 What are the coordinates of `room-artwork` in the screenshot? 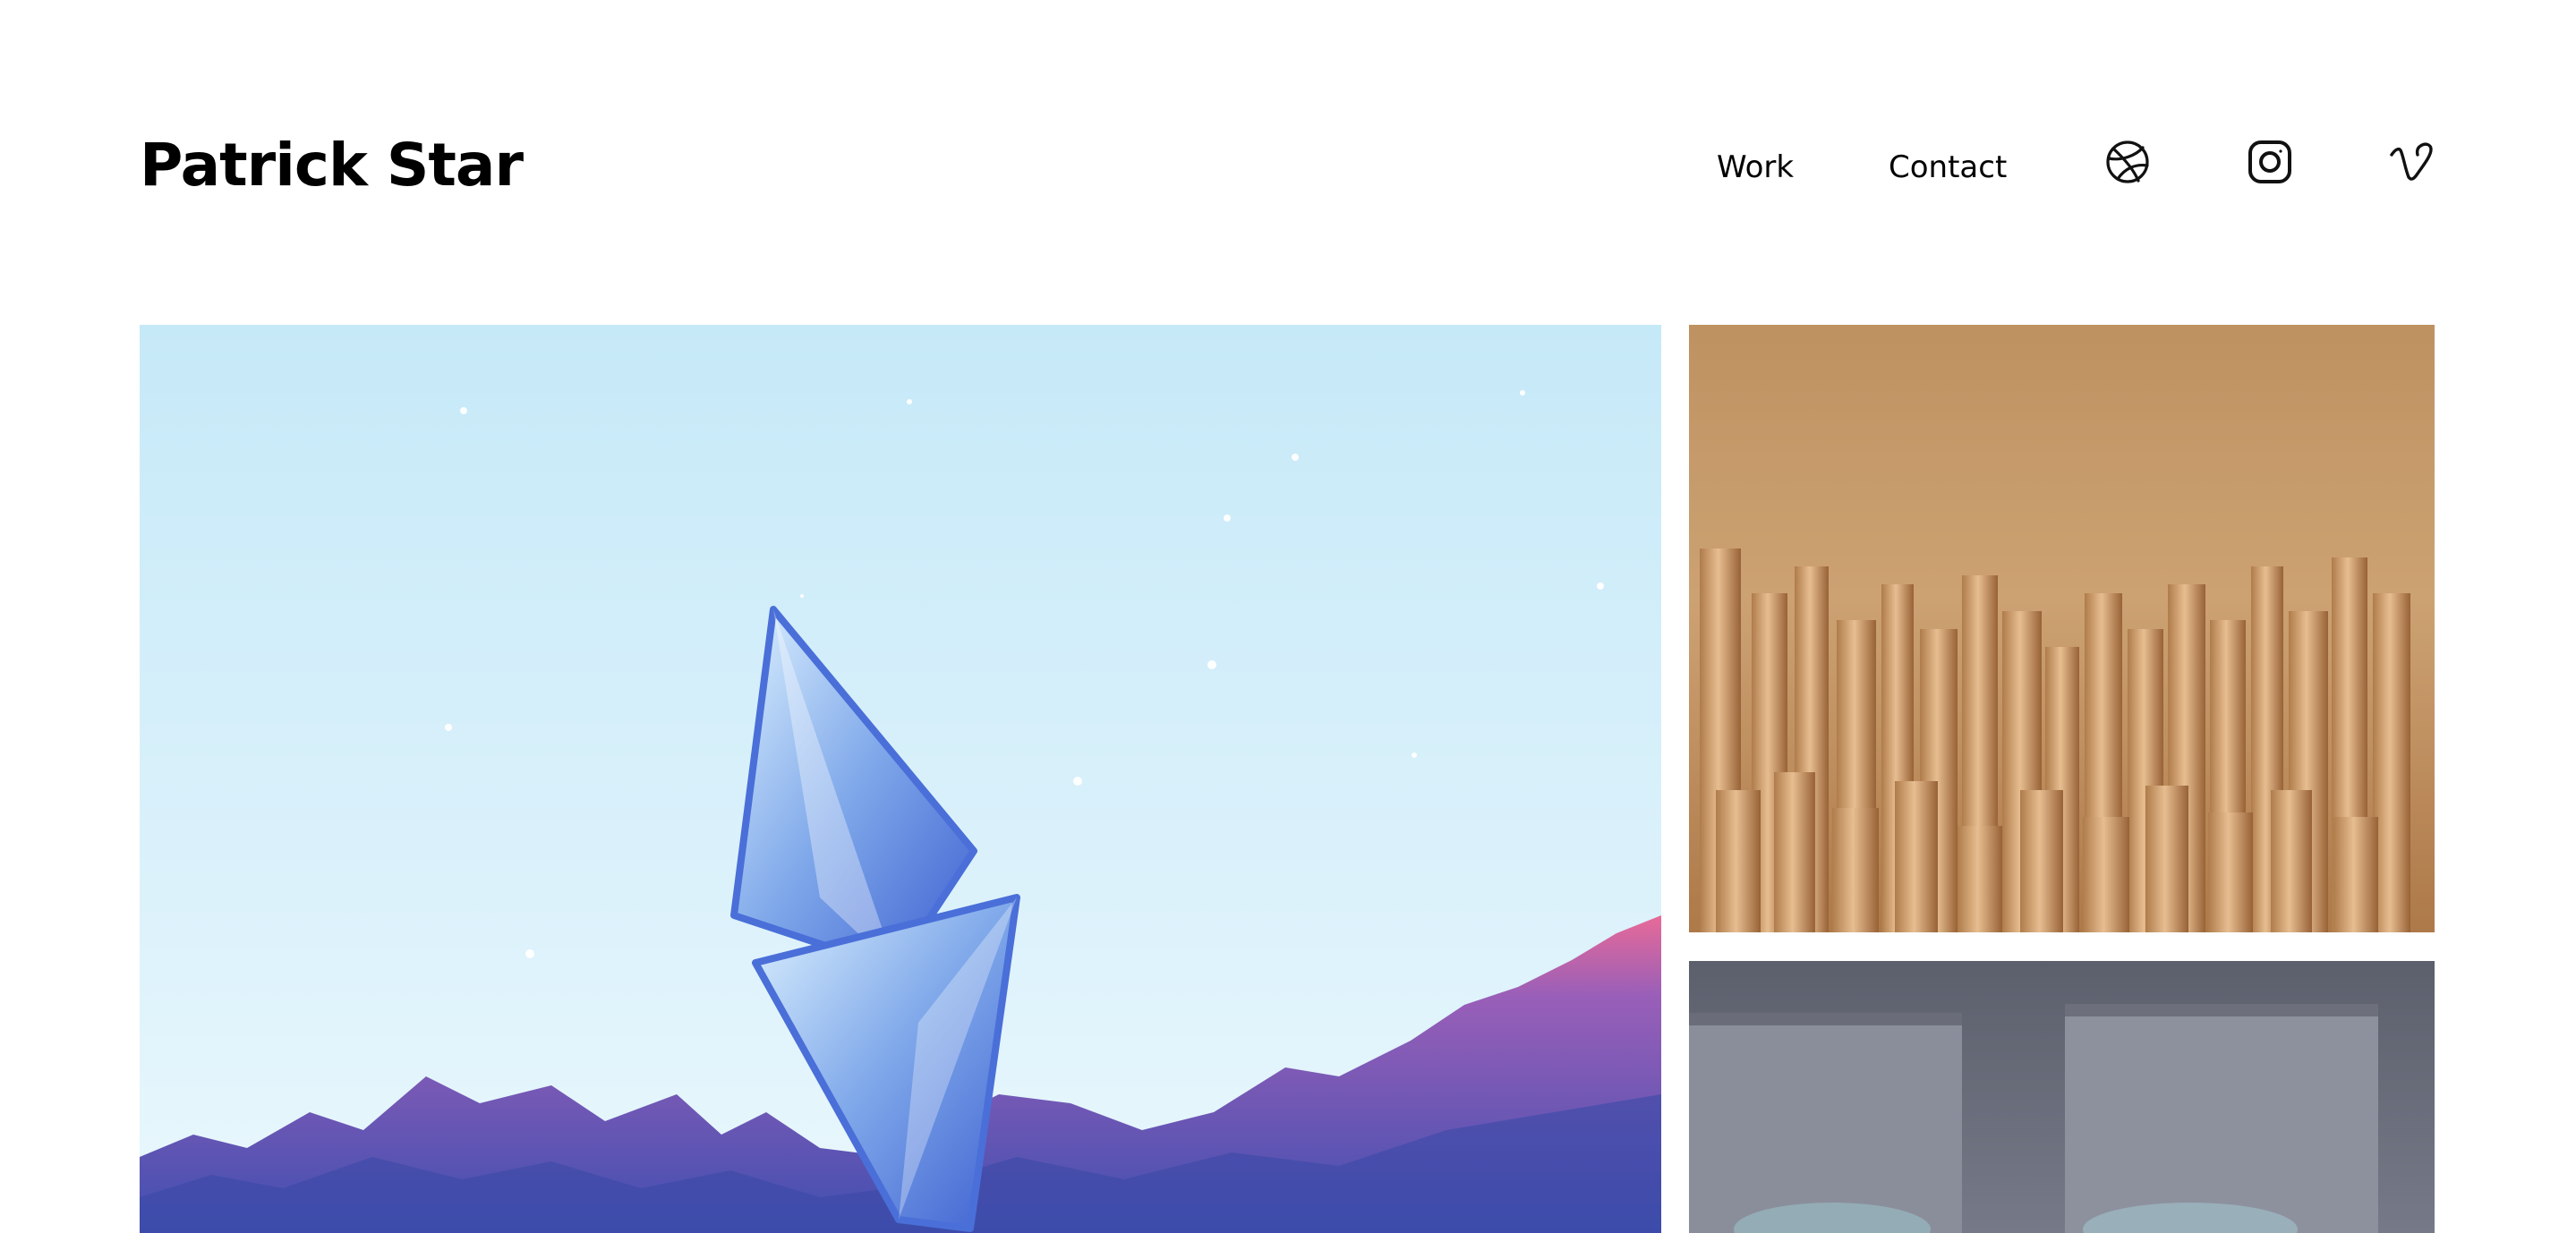 It's located at (2062, 1097).